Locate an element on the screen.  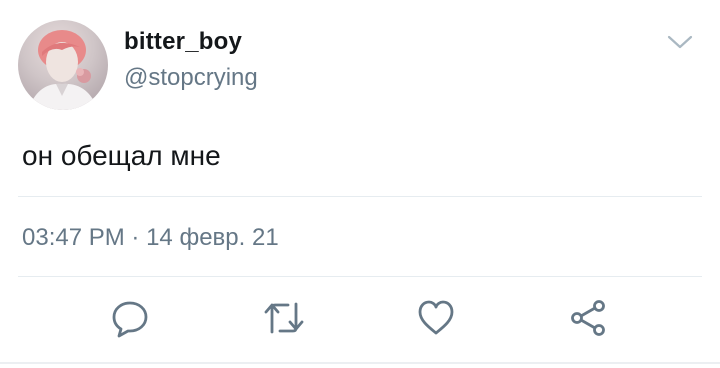
retweet-icon is located at coordinates (284, 318).